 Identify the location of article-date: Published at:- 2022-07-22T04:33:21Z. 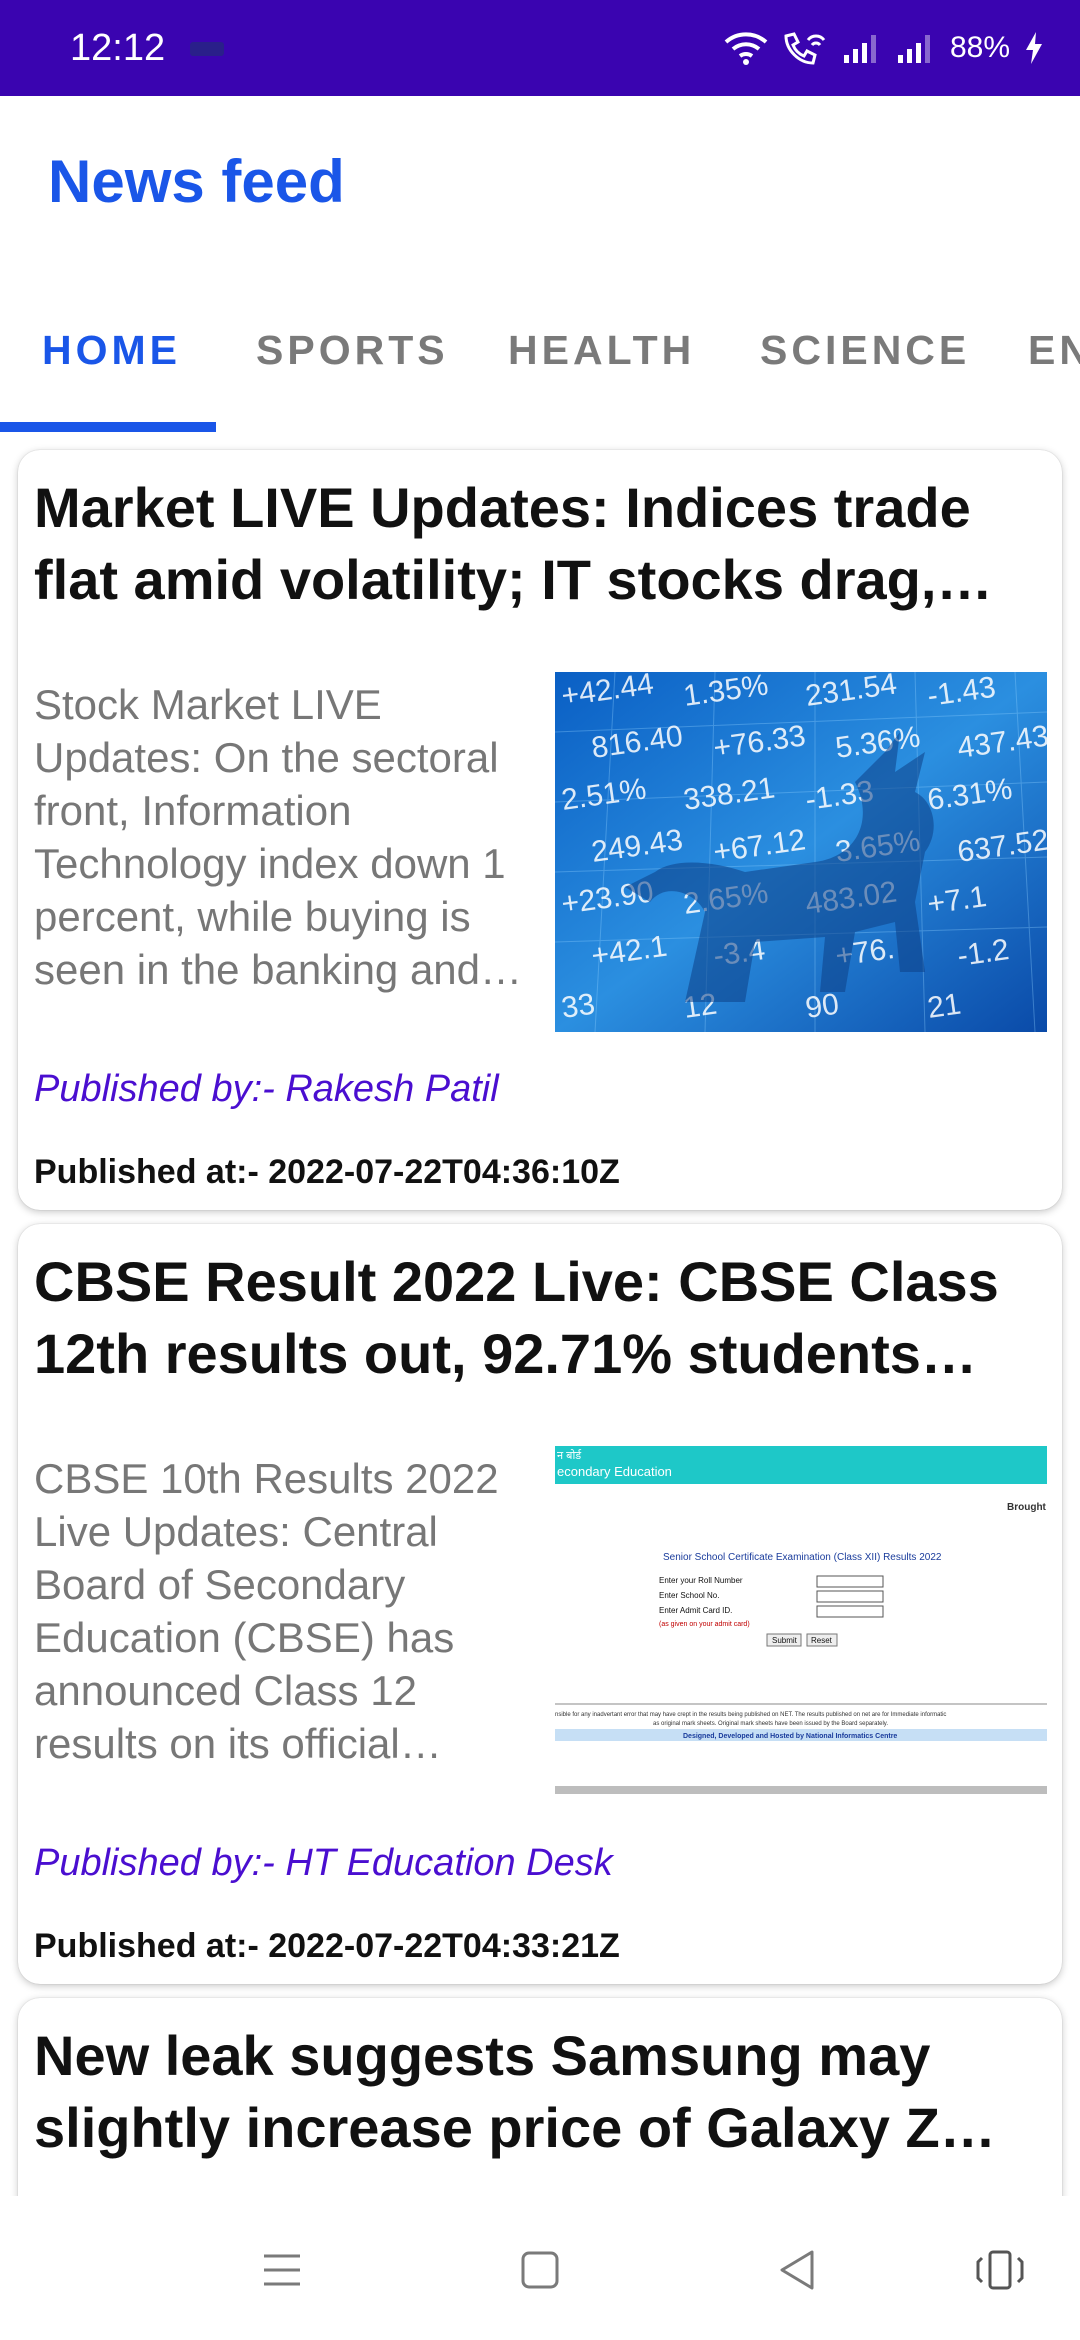
(327, 1946).